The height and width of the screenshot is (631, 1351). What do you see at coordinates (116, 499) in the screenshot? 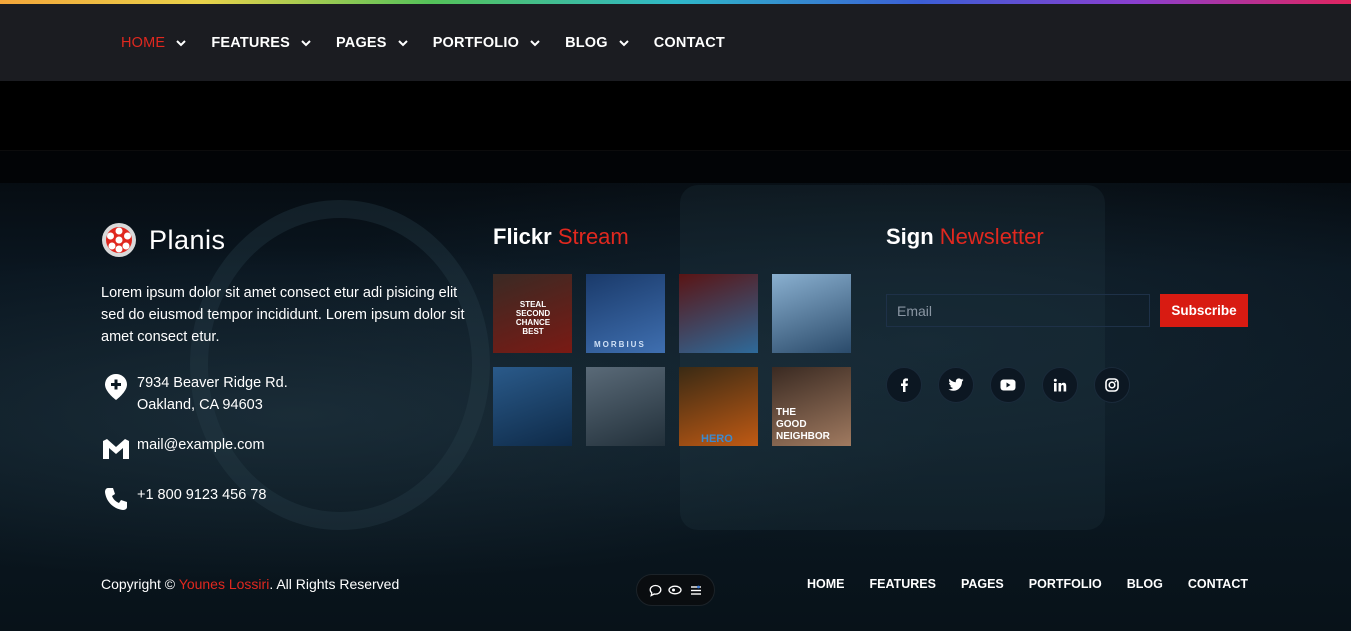
I see `phone-icon` at bounding box center [116, 499].